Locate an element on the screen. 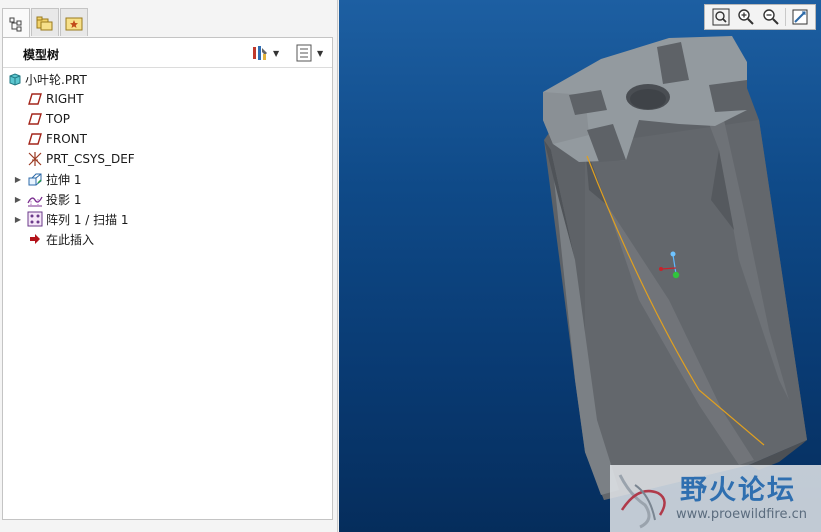 The height and width of the screenshot is (532, 821). tree-item-right: RIGHT is located at coordinates (163, 99).